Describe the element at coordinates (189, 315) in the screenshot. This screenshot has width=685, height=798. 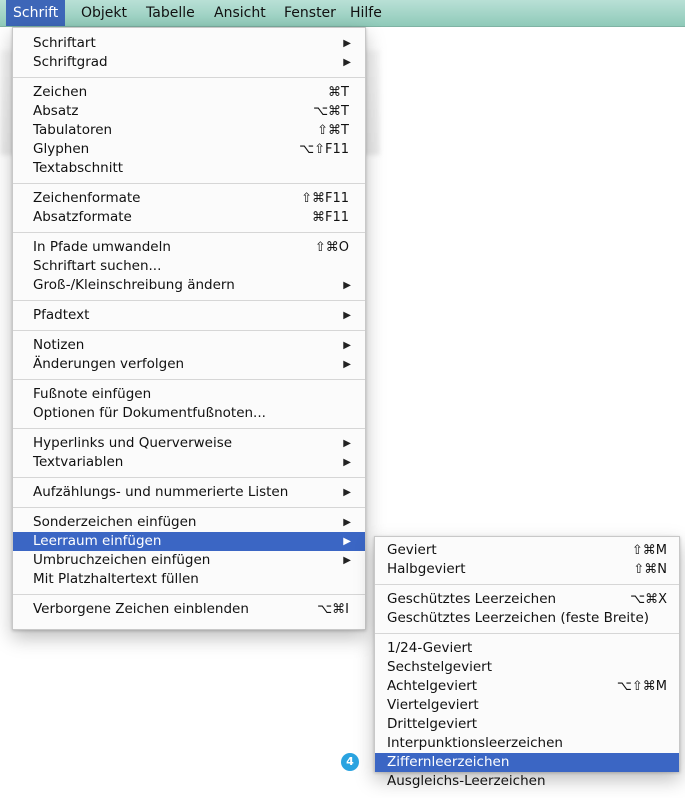
I see `menu-item-pfadtext: Pfadtext ▶` at that location.